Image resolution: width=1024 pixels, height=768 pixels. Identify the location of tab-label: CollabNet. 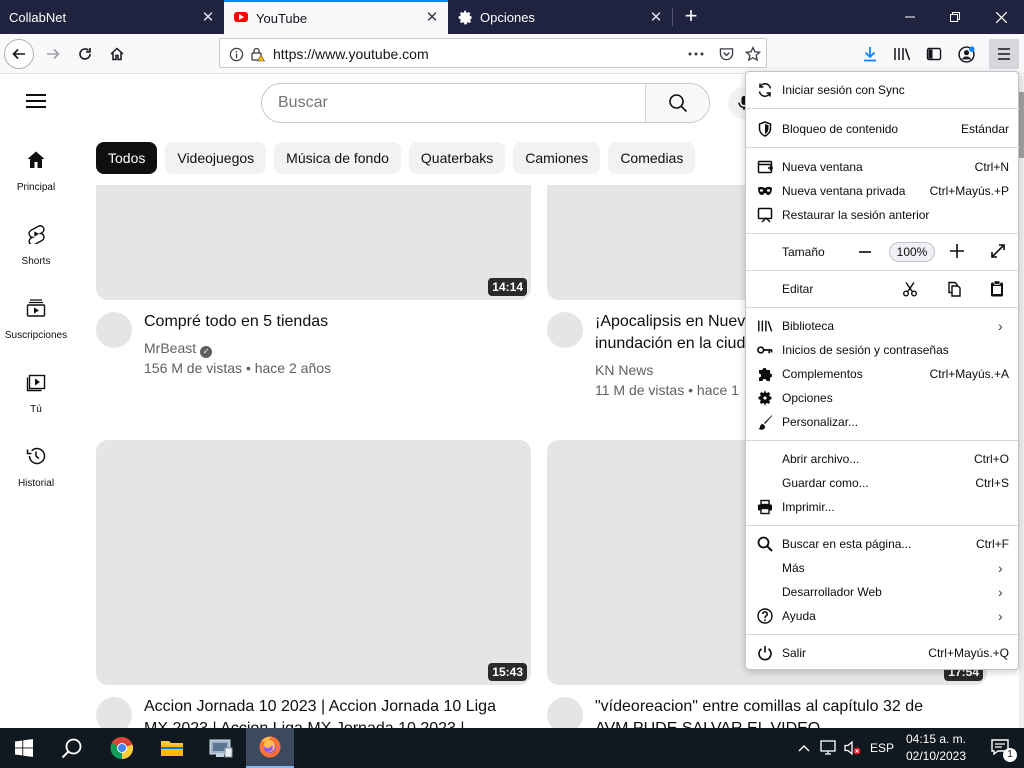
(38, 17).